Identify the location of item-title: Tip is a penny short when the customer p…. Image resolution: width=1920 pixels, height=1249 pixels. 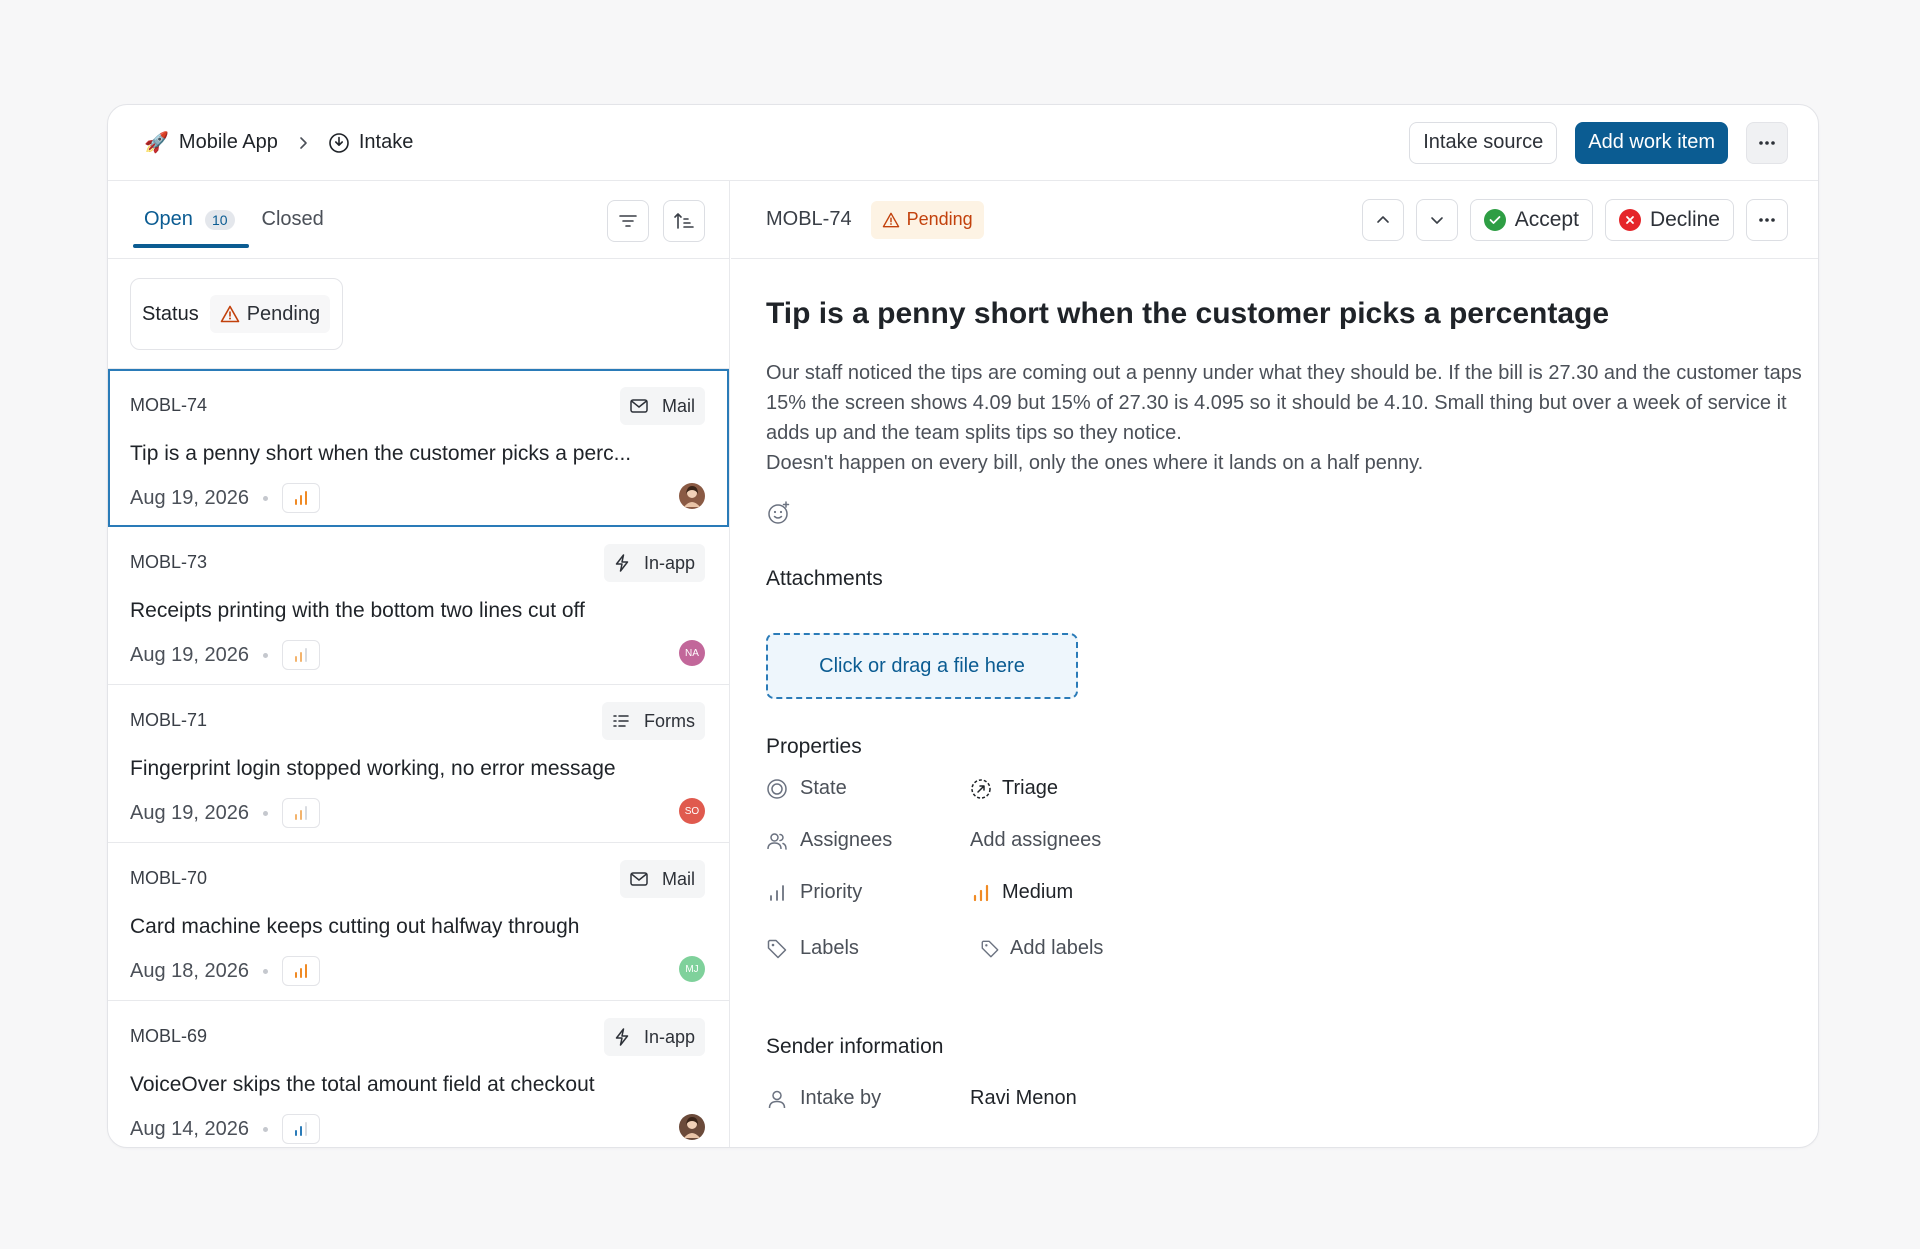
(381, 453).